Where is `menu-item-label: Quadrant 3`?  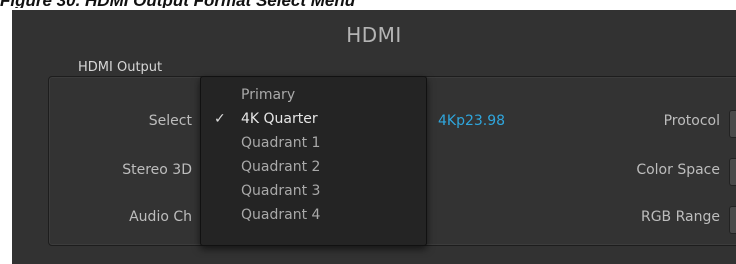
menu-item-label: Quadrant 3 is located at coordinates (281, 191).